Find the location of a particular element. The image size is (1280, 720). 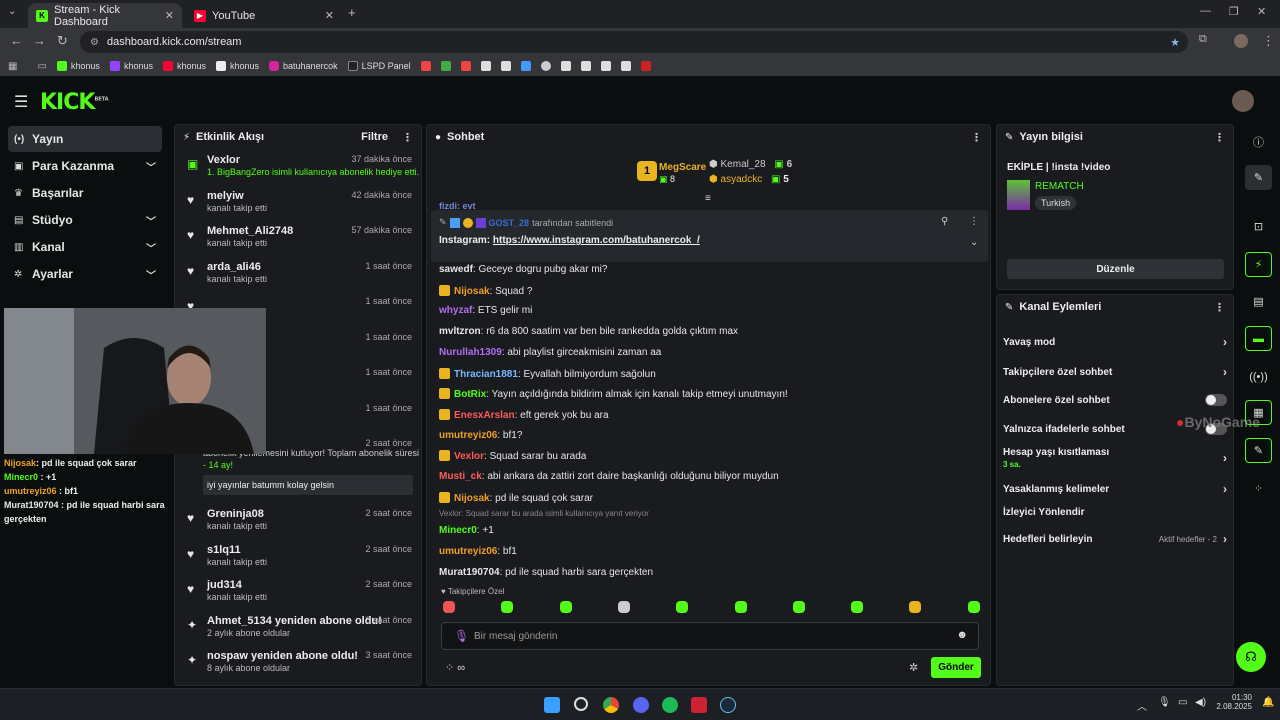

browser-menu-icon: ⋮ is located at coordinates (1268, 41).